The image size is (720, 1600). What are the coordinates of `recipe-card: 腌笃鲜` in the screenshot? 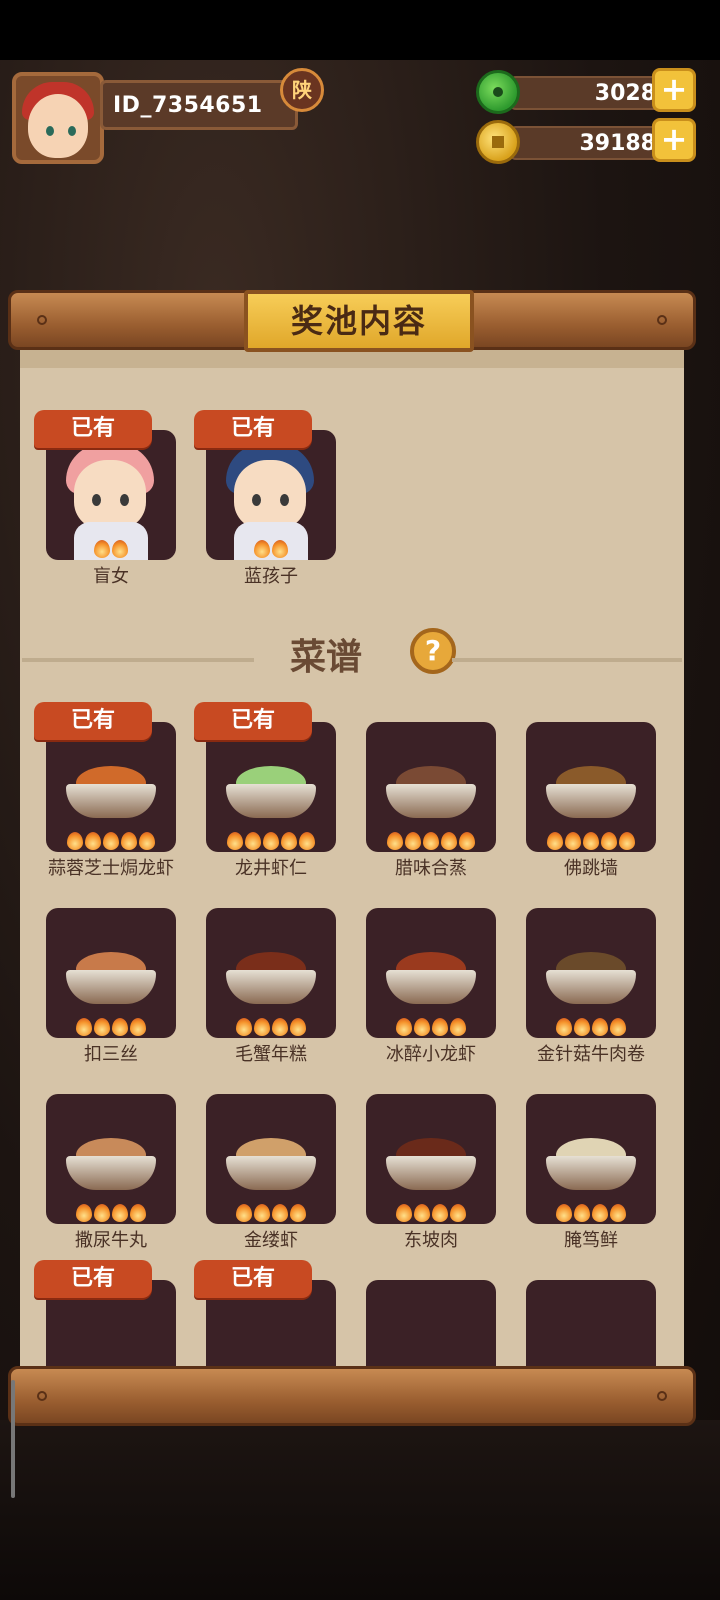 It's located at (591, 1172).